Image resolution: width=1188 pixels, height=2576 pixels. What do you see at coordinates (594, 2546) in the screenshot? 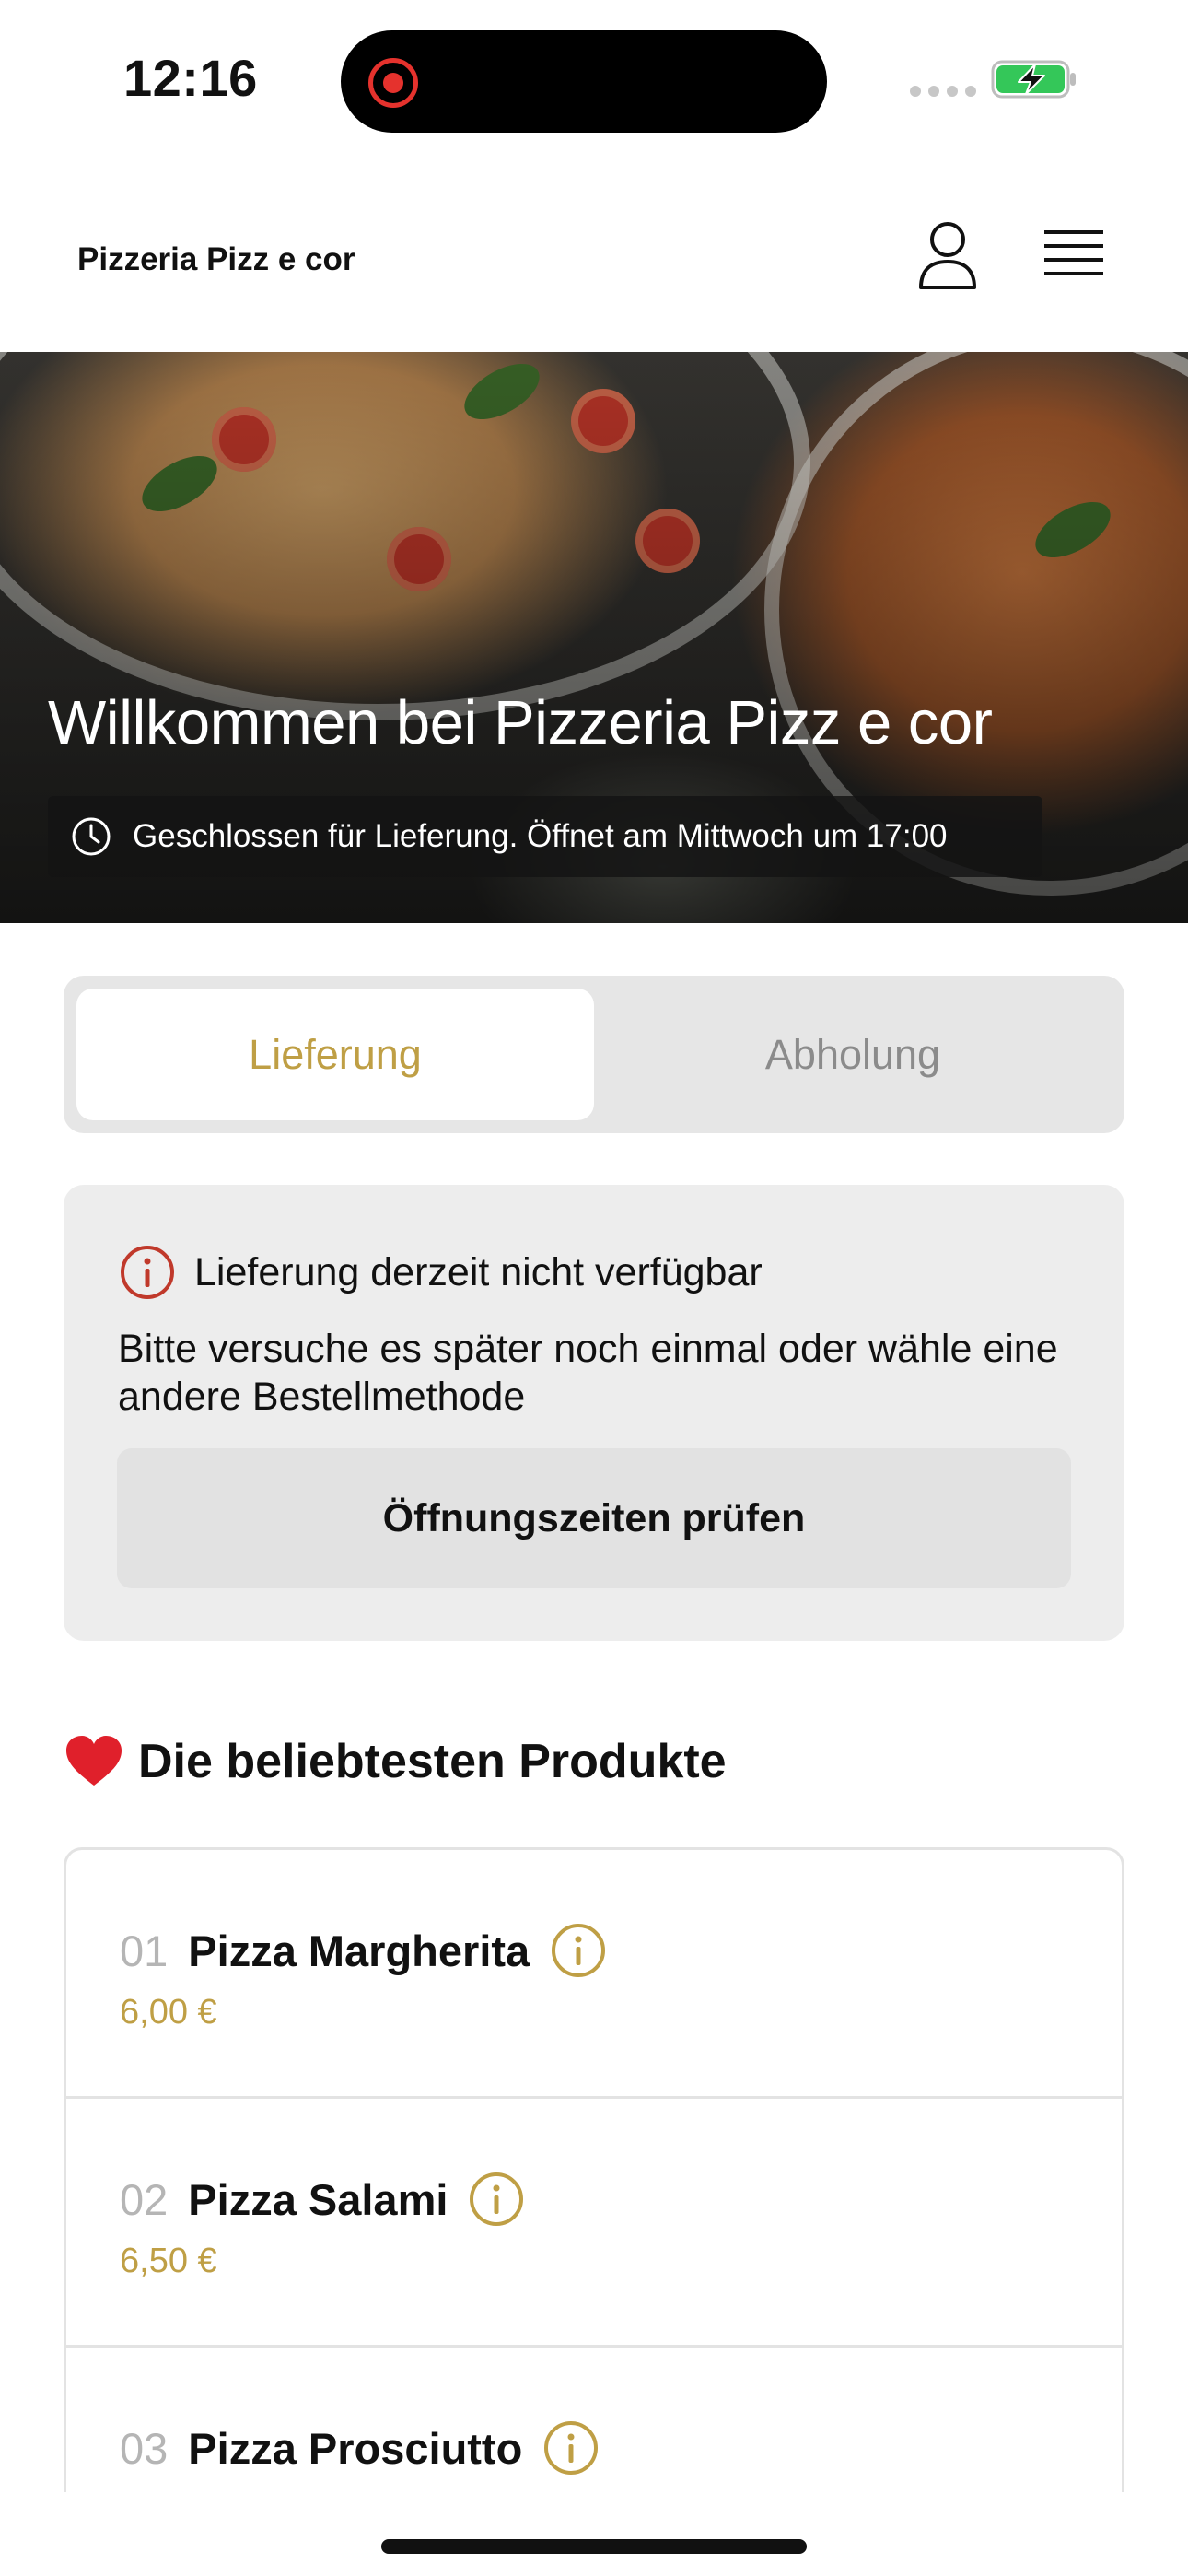
I see `home-indicator` at bounding box center [594, 2546].